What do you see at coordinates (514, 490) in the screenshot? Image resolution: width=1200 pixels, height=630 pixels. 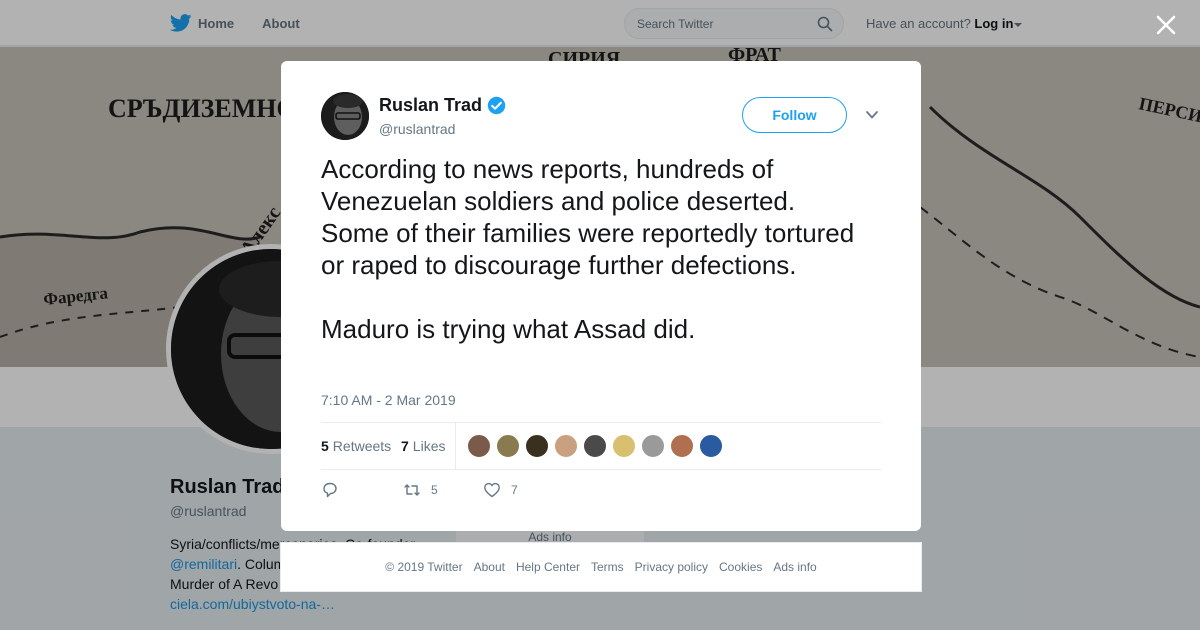 I see `like-count: 7` at bounding box center [514, 490].